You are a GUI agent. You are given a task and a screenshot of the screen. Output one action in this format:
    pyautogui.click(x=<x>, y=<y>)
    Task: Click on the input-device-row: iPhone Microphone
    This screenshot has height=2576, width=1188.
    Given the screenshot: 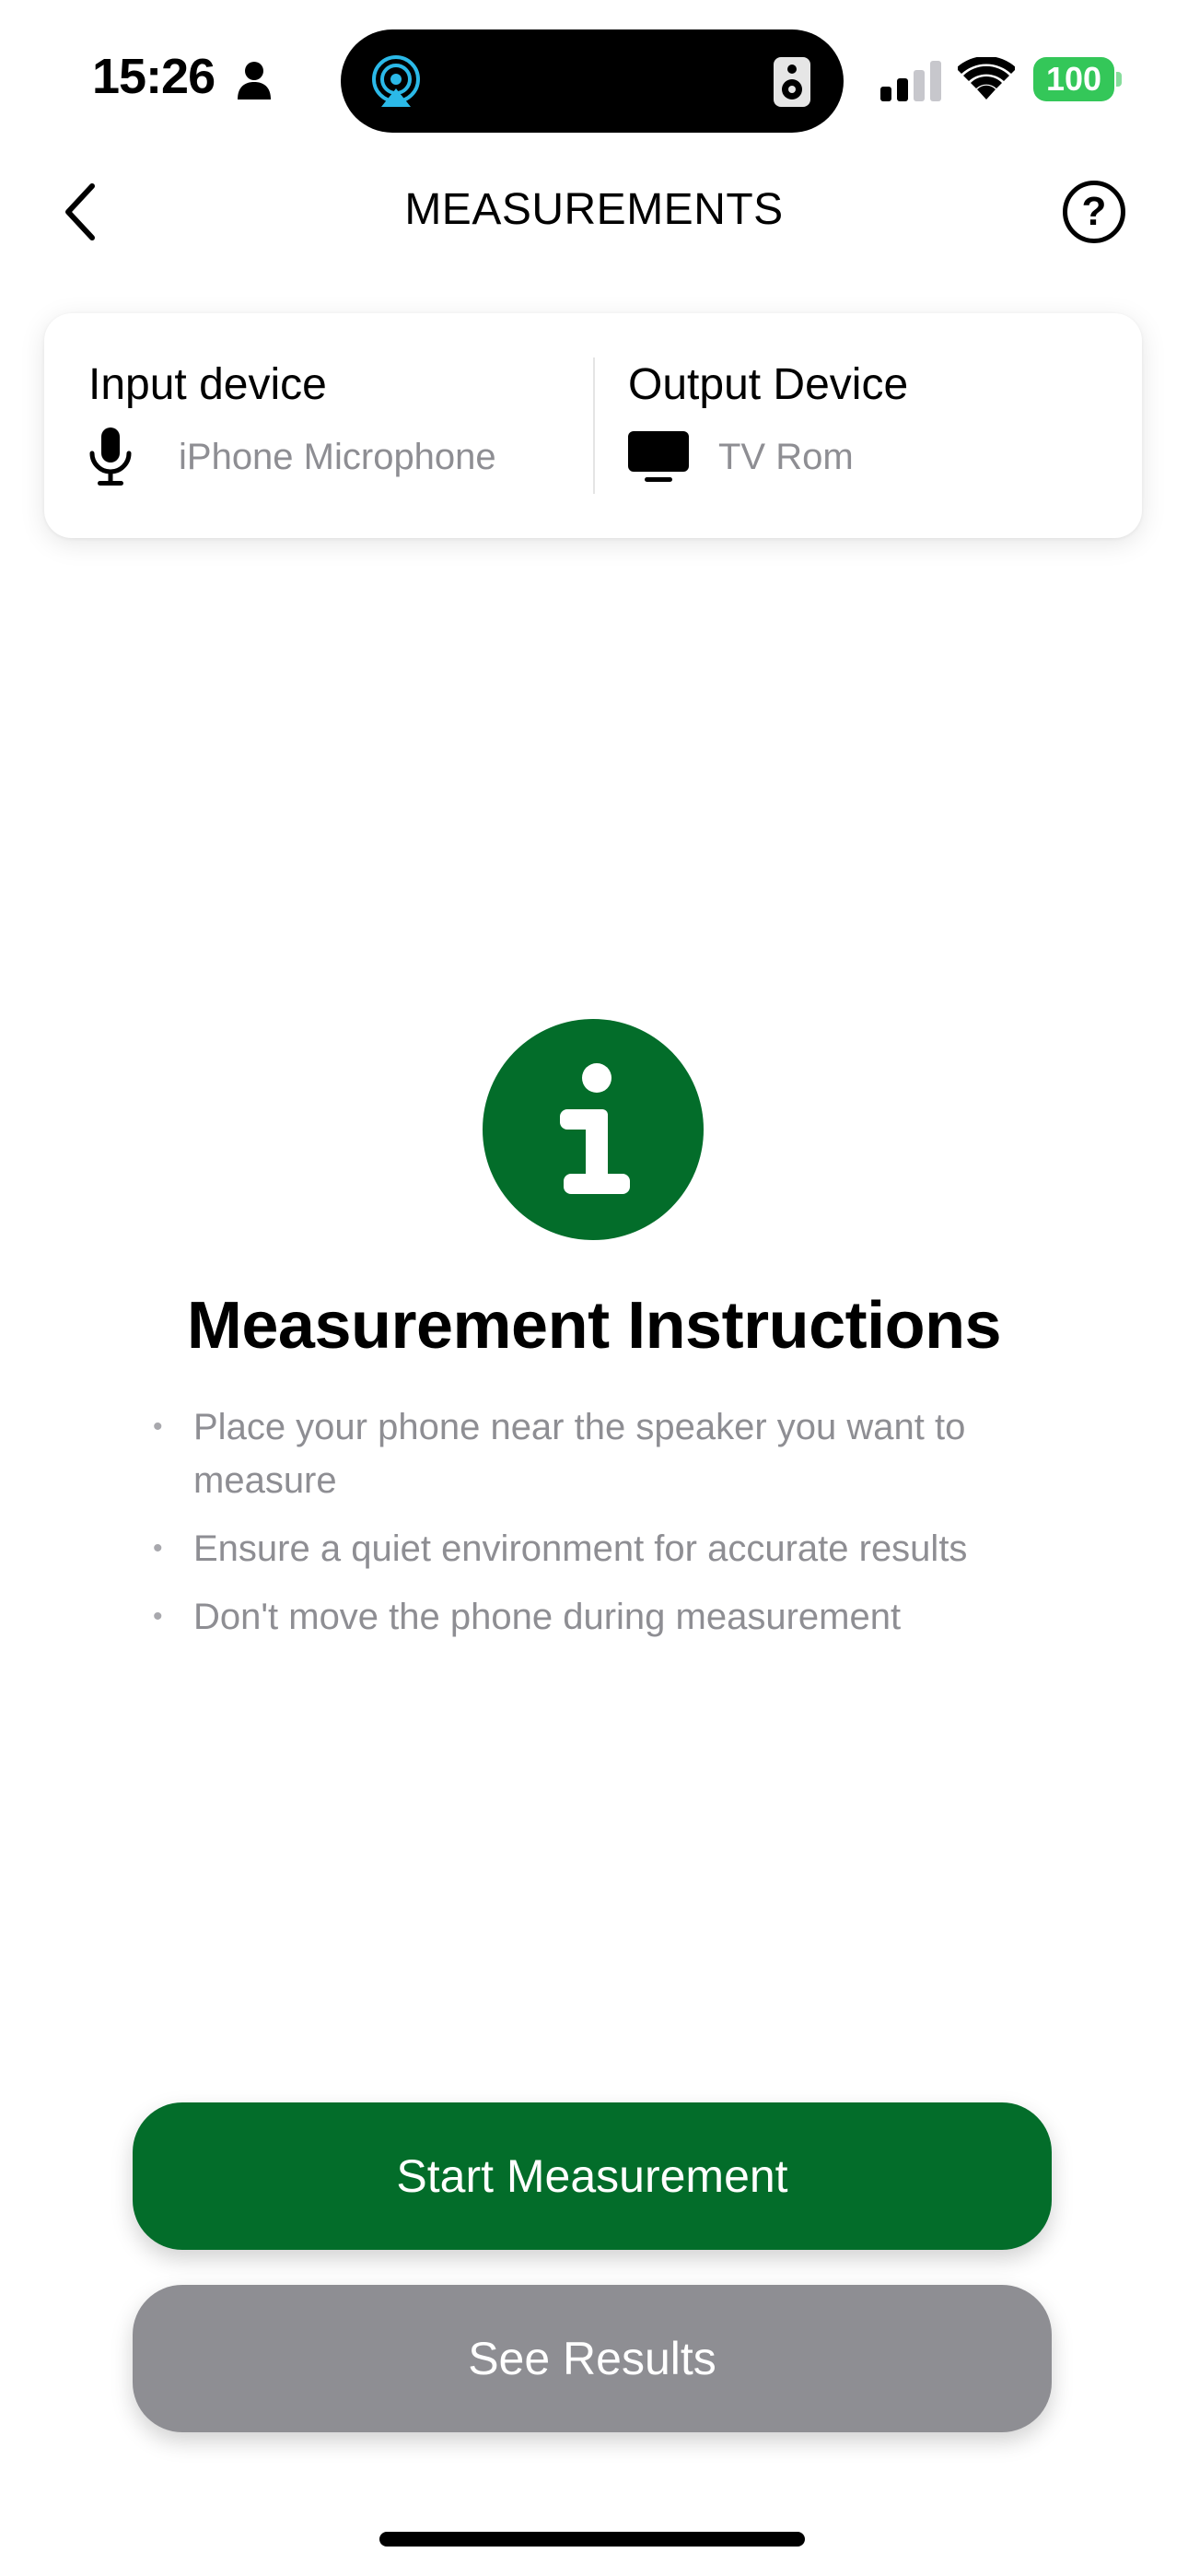 What is the action you would take?
    pyautogui.click(x=292, y=456)
    